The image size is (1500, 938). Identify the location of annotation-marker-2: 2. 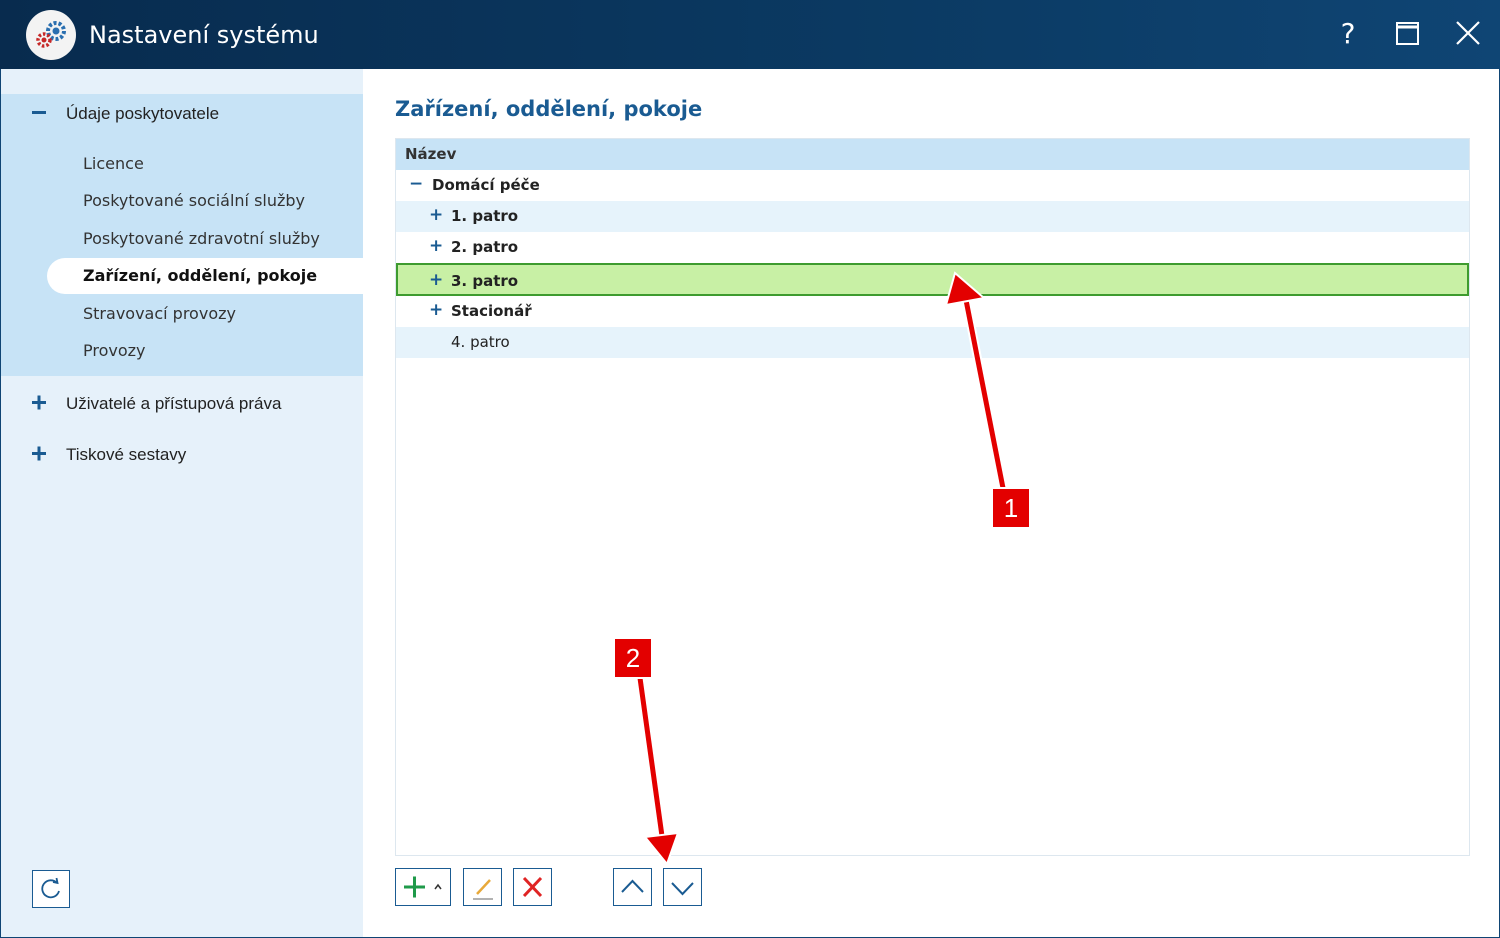
(633, 658).